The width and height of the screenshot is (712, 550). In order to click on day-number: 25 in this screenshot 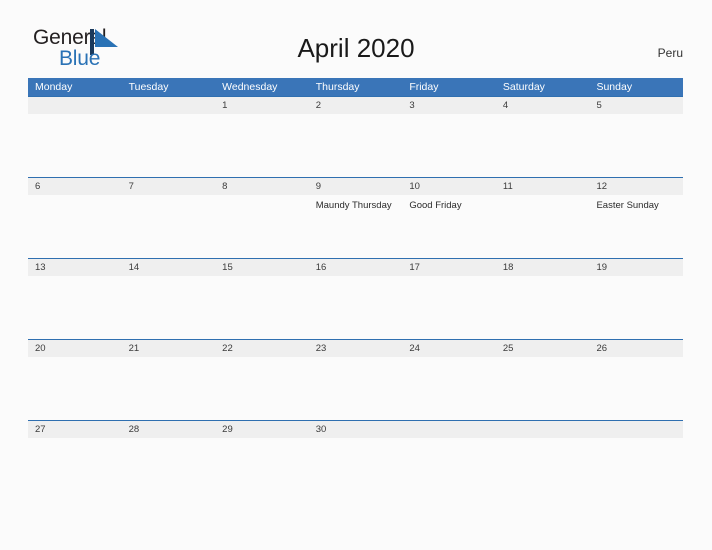, I will do `click(543, 348)`.